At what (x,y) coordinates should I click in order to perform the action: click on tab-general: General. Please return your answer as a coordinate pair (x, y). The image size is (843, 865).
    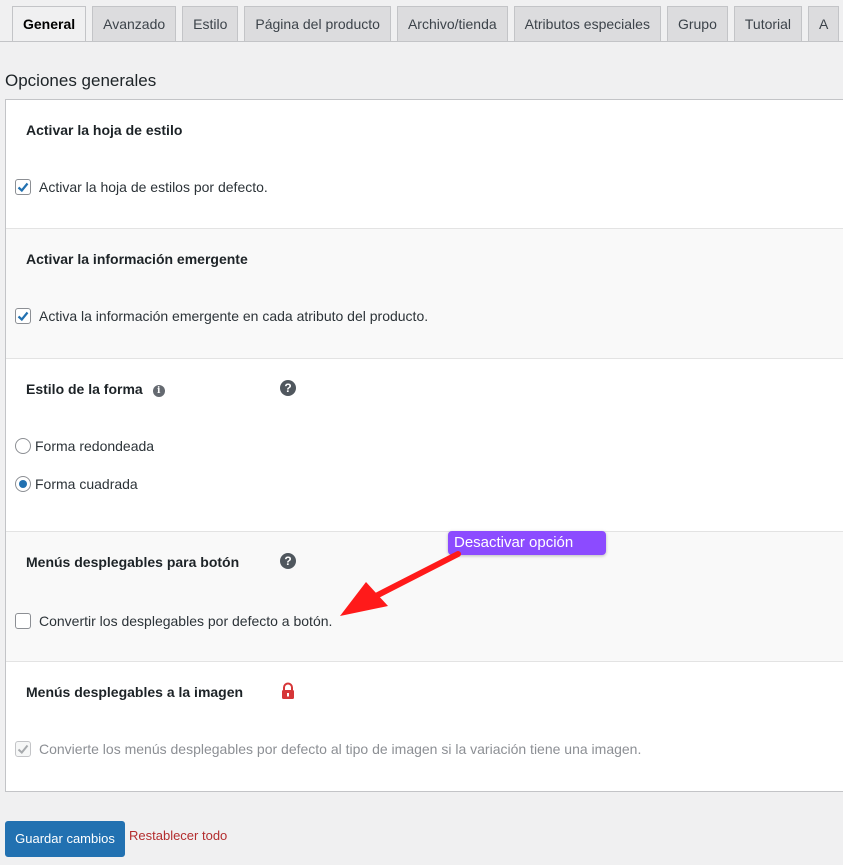
    Looking at the image, I should click on (49, 23).